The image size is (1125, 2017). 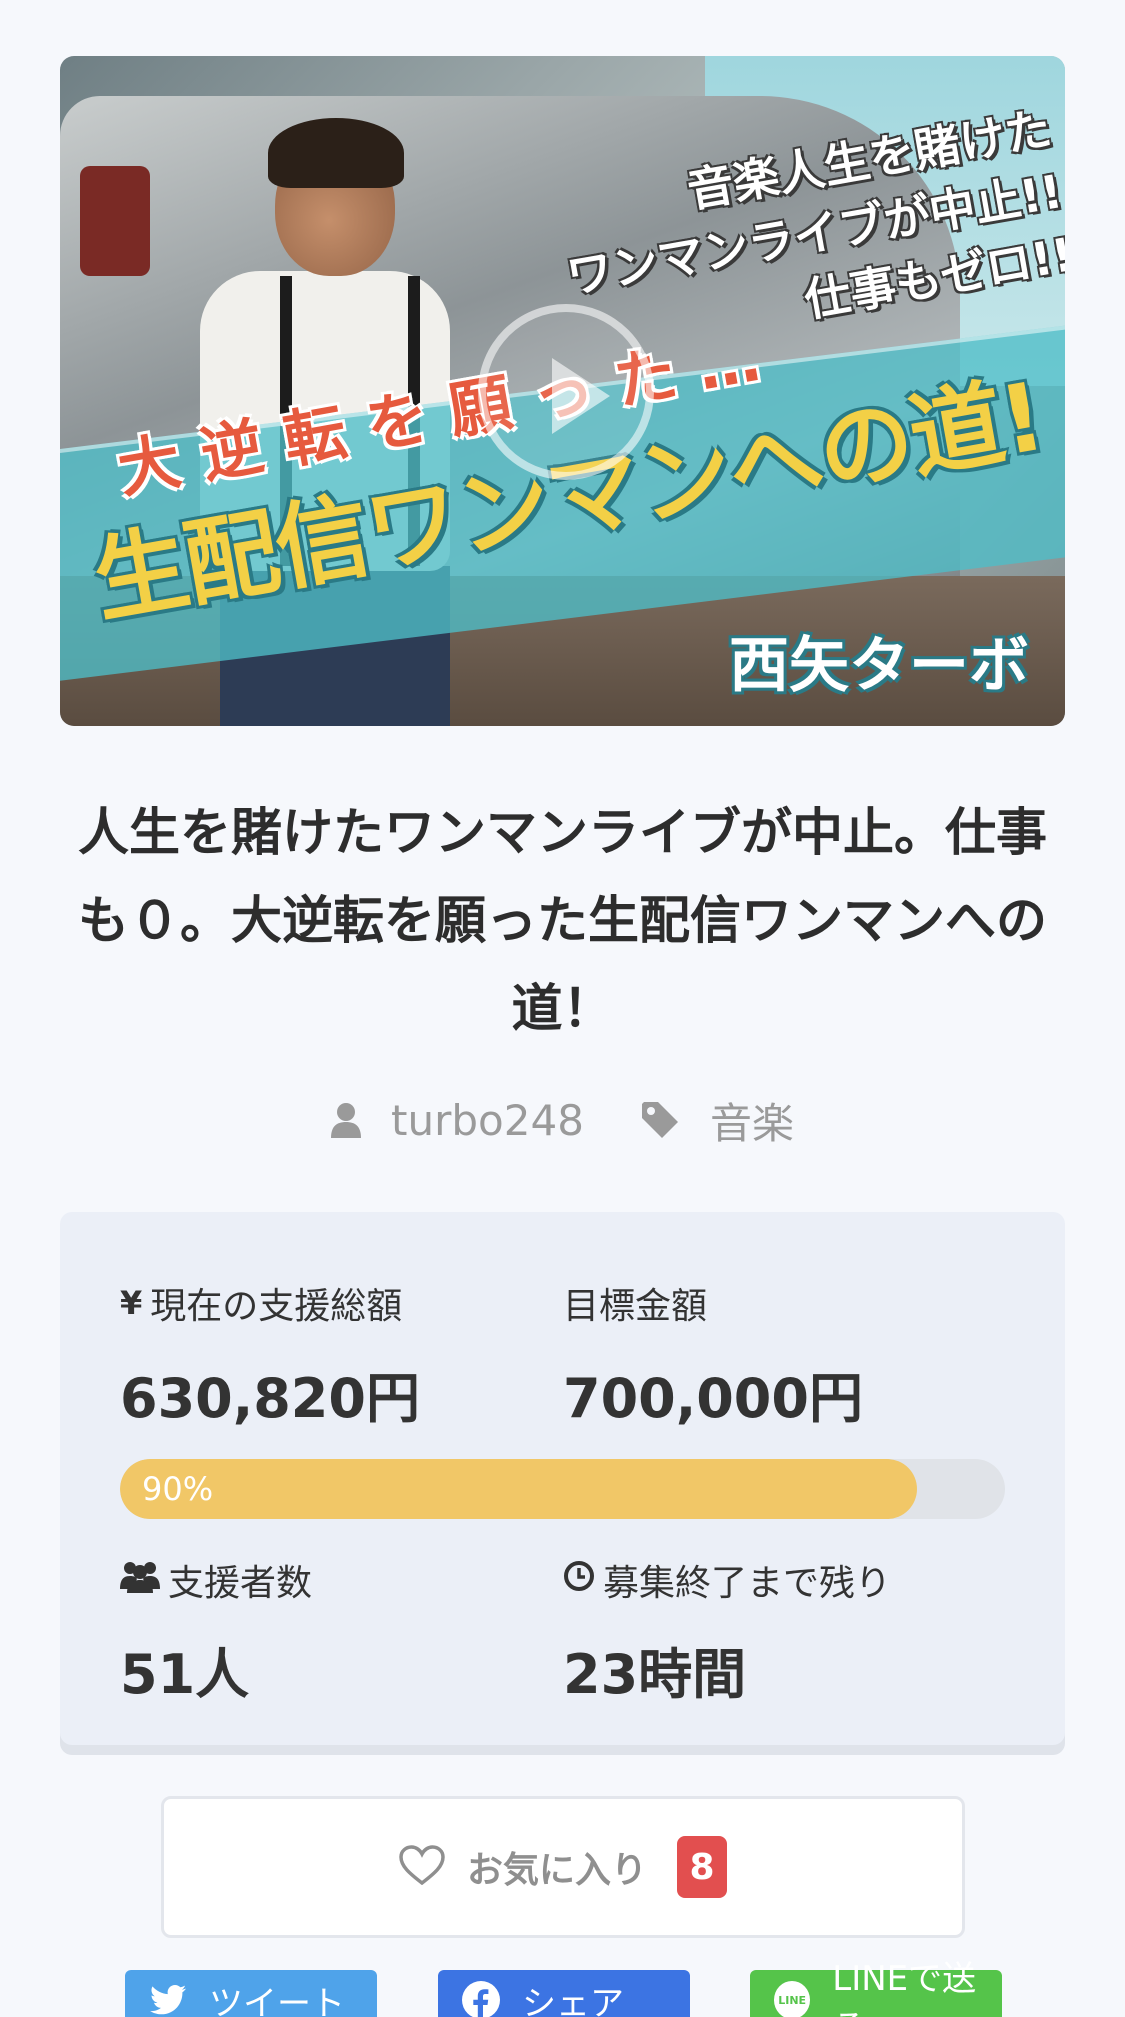 What do you see at coordinates (185, 1674) in the screenshot?
I see `backers-value: 51人` at bounding box center [185, 1674].